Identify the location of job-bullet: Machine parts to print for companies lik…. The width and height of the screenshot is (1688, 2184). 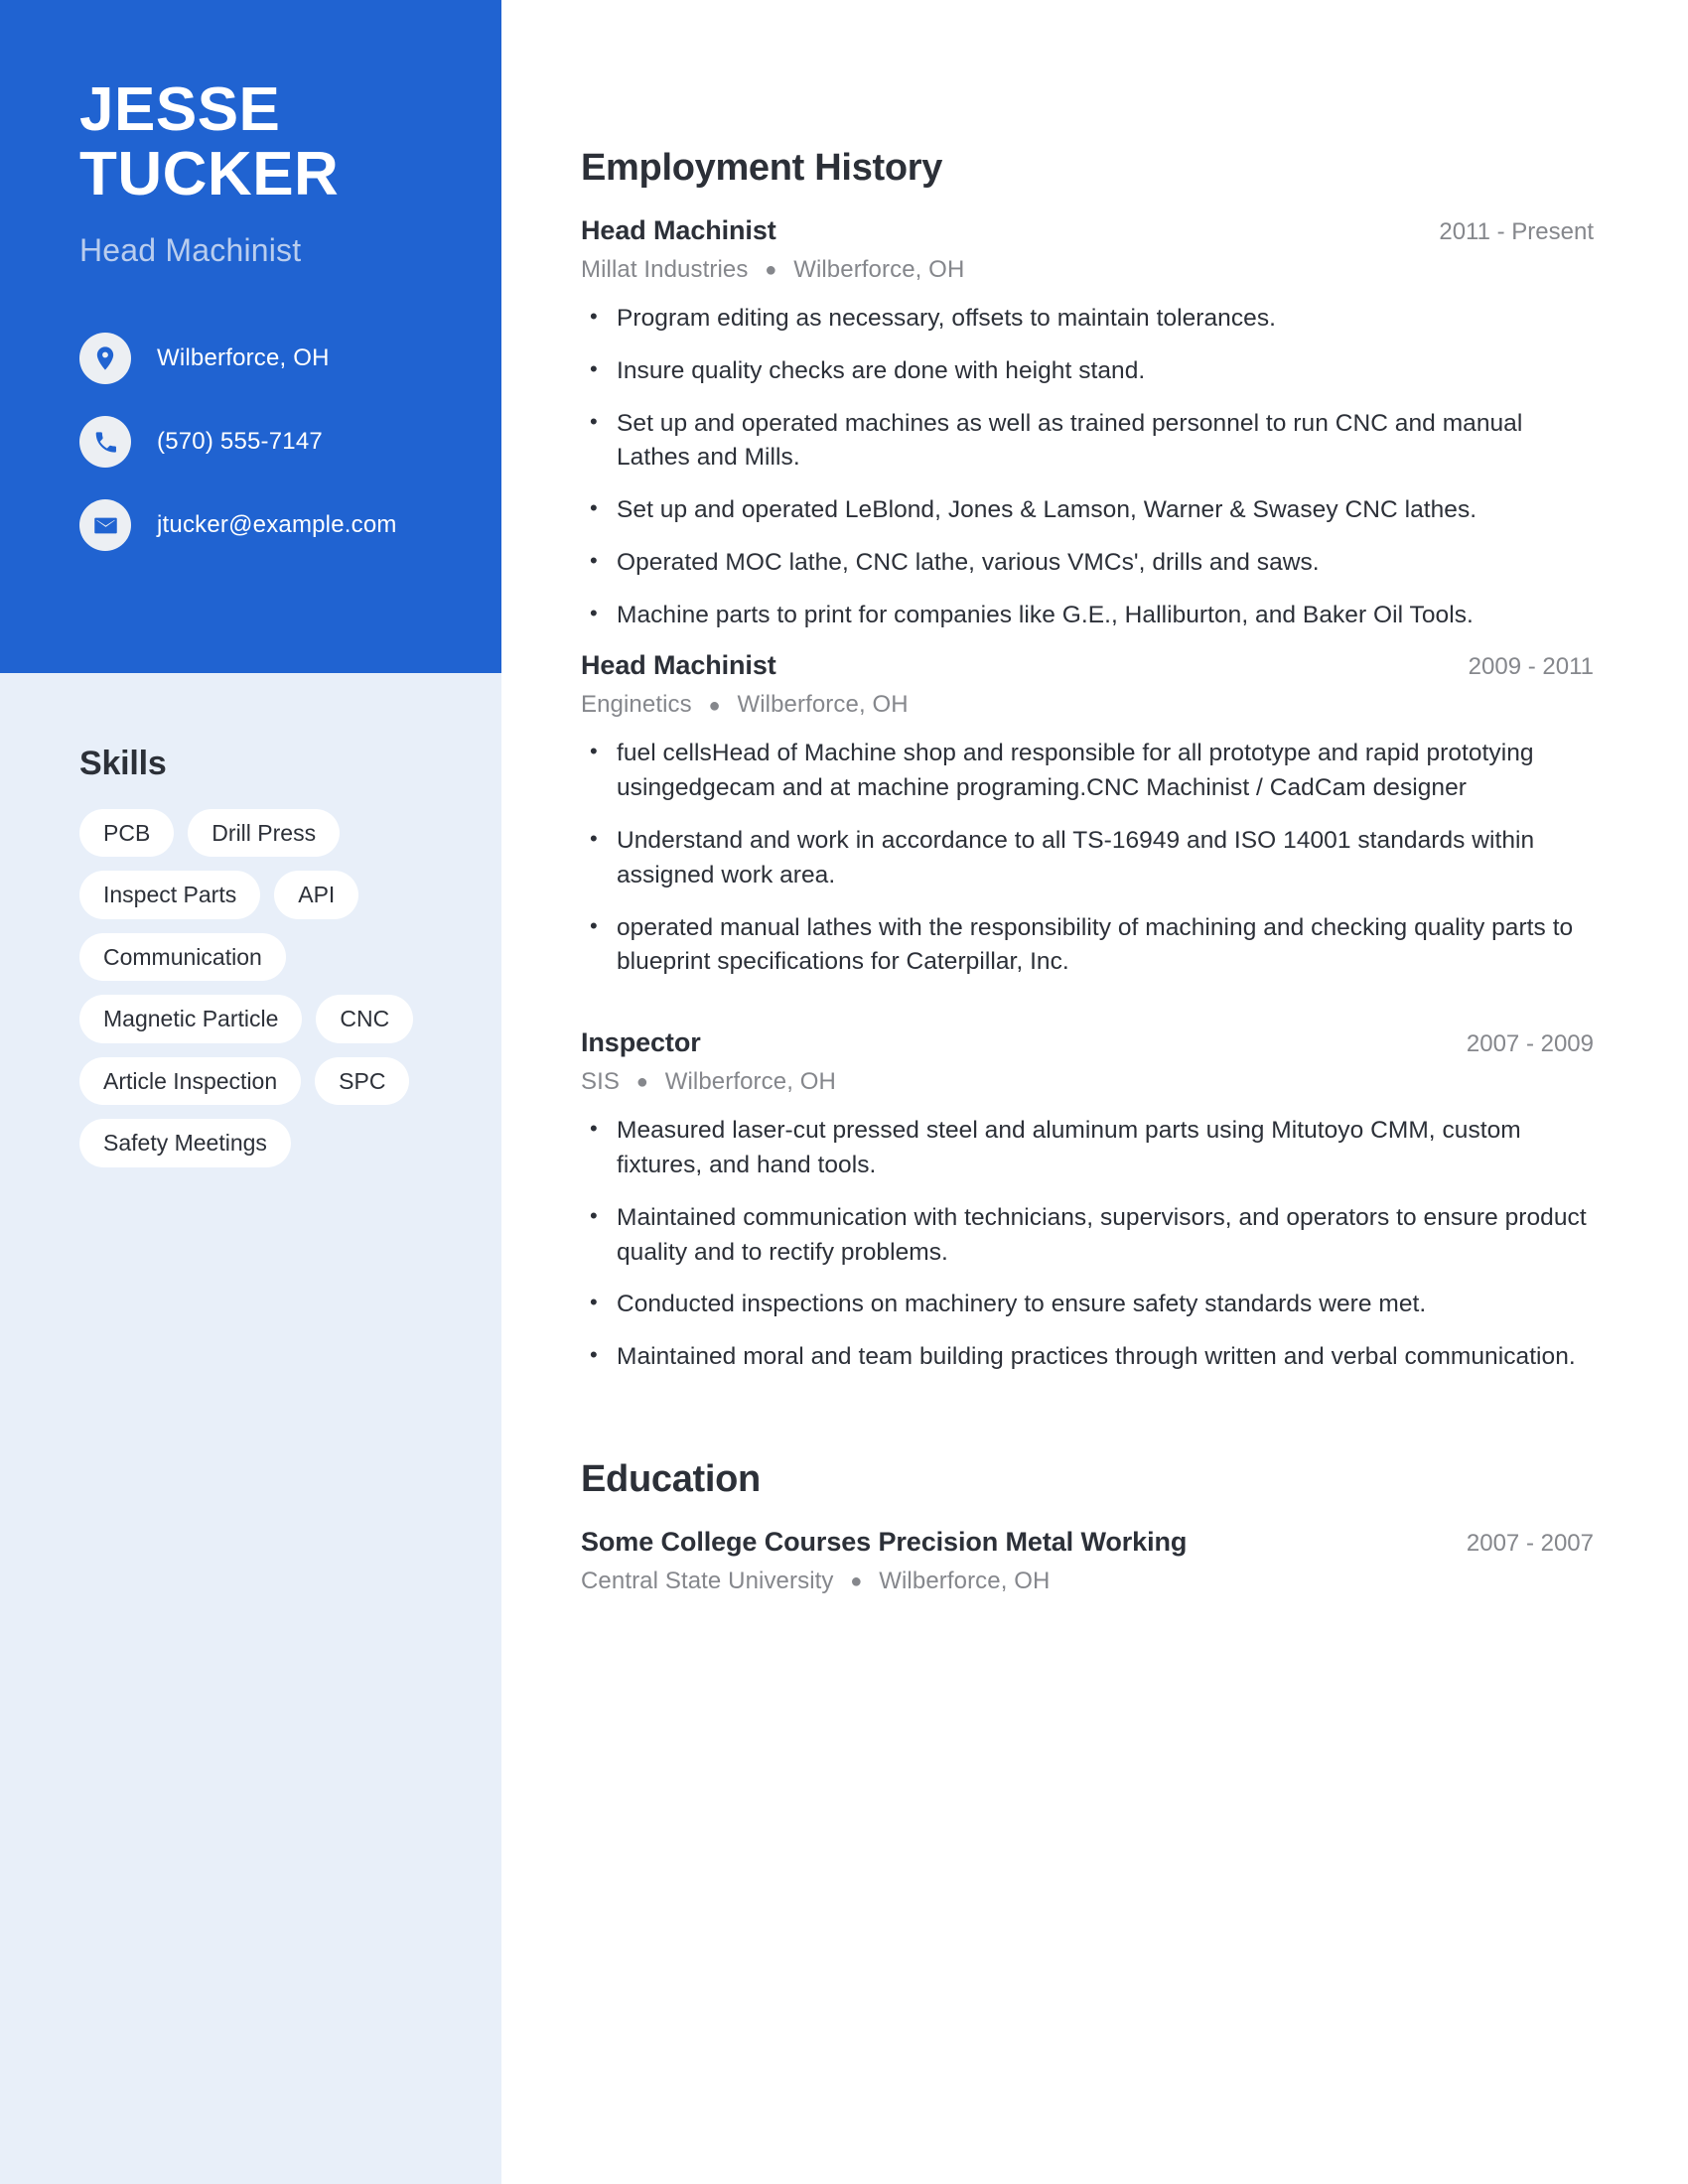
(1087, 615).